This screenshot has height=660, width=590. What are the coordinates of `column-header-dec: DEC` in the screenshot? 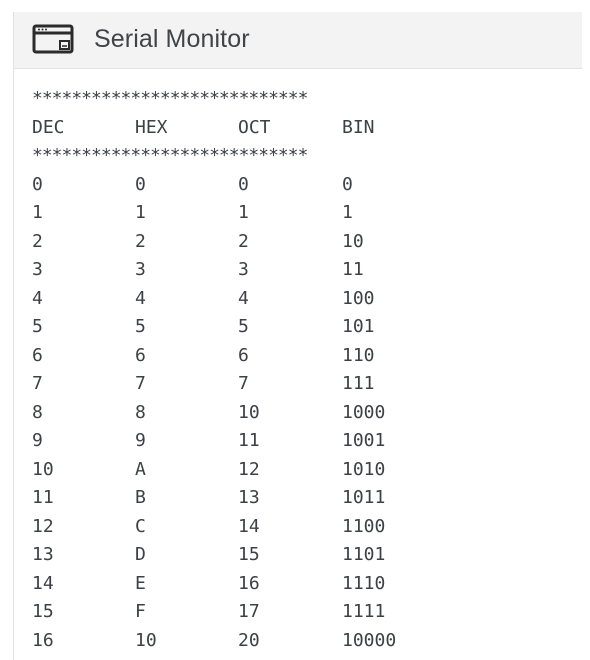 It's located at (48, 127).